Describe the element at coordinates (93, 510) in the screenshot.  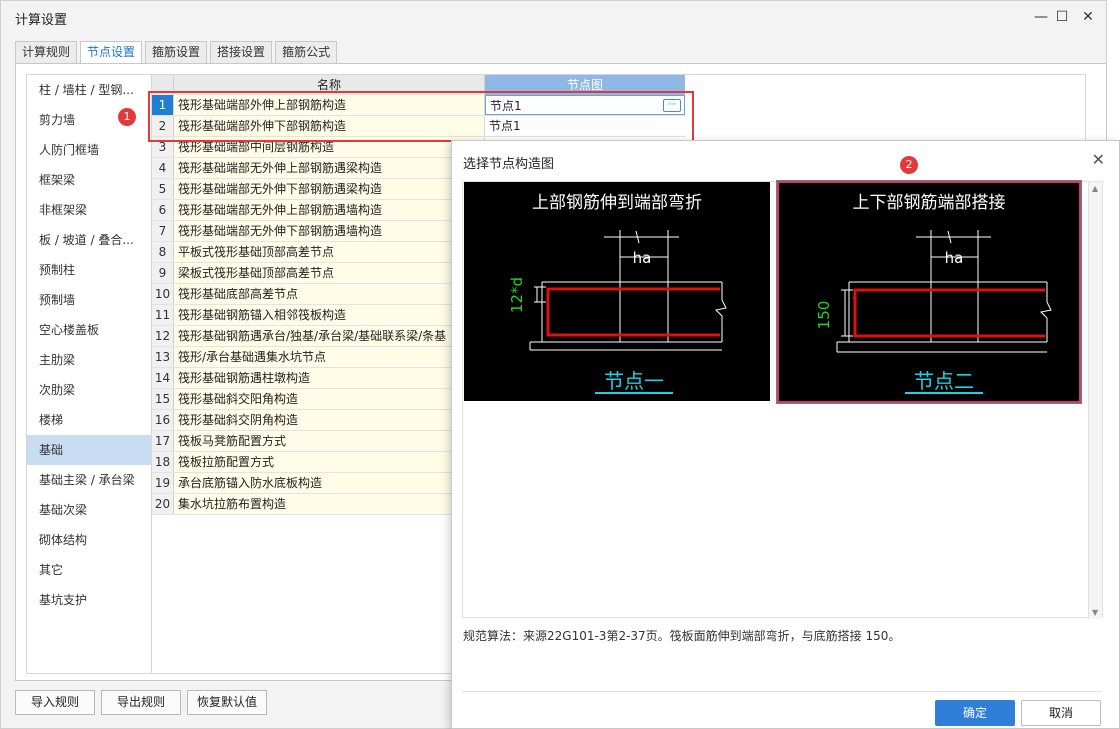
I see `sidebar-item-foundation-secondary-beam: 基础次梁` at that location.